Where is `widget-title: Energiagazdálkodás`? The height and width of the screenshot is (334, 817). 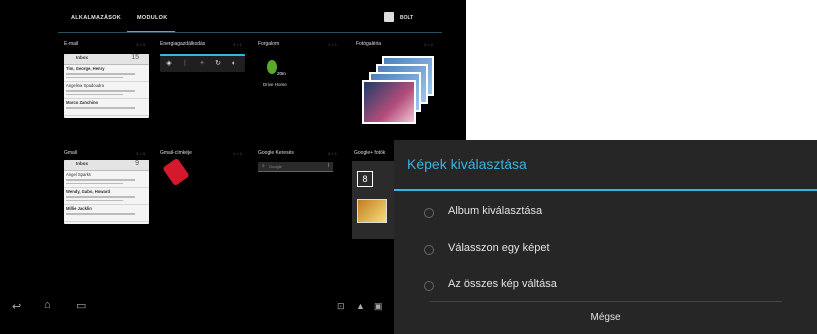 widget-title: Energiagazdálkodás is located at coordinates (183, 44).